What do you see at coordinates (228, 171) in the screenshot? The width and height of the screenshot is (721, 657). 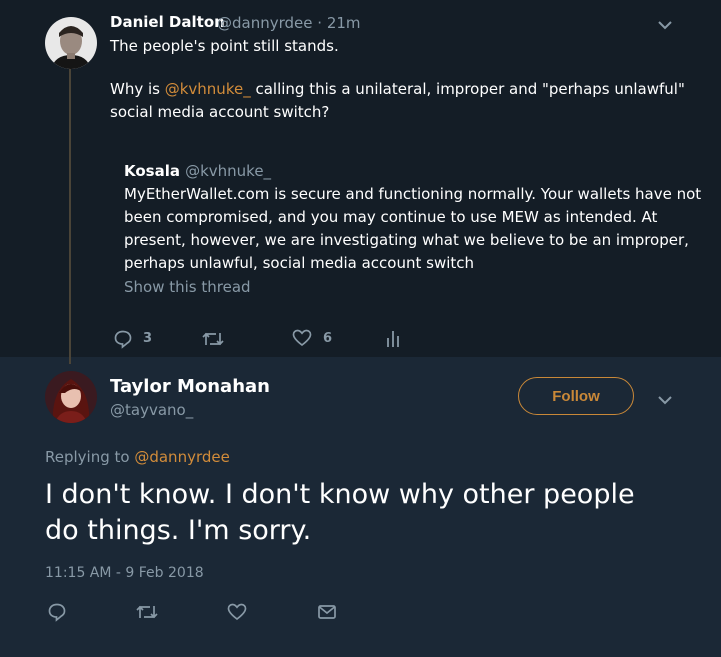 I see `quoted-author-handle: @kvhnuke_` at bounding box center [228, 171].